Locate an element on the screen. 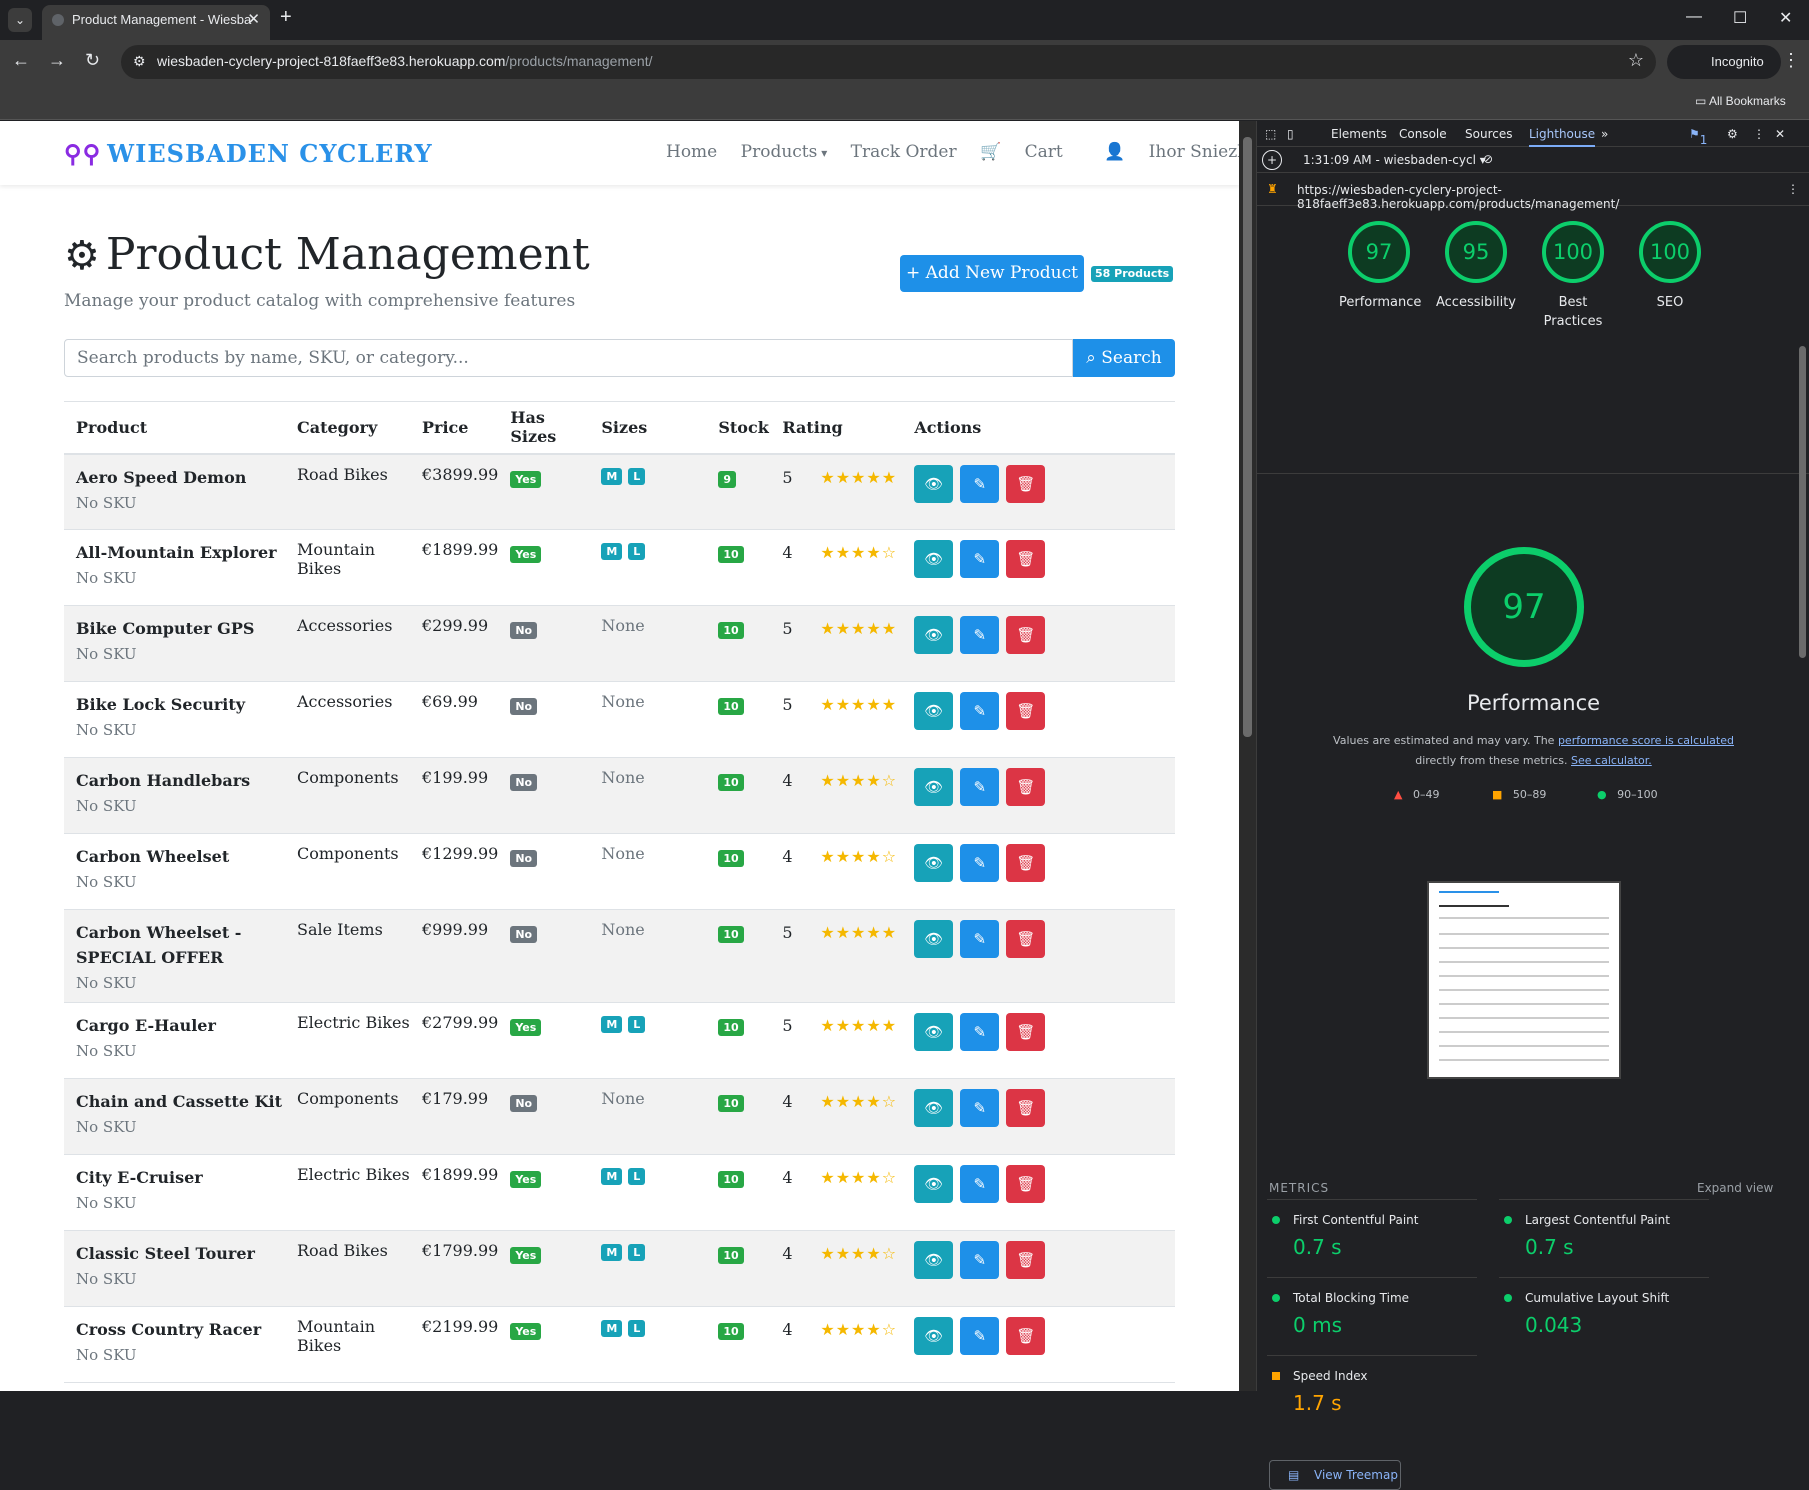 This screenshot has width=1809, height=1490. browser-tab: Product Management - Wiesba ✕ is located at coordinates (156, 22).